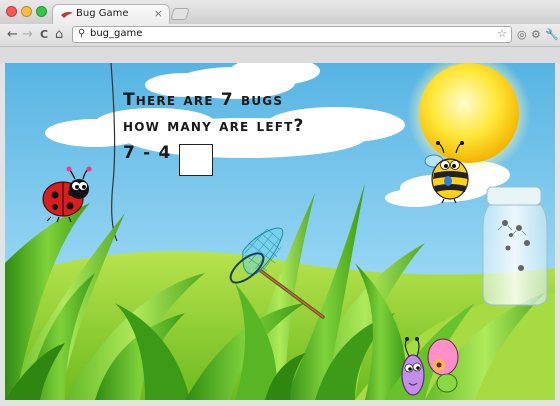  I want to click on extension-icon: ◎, so click(522, 34).